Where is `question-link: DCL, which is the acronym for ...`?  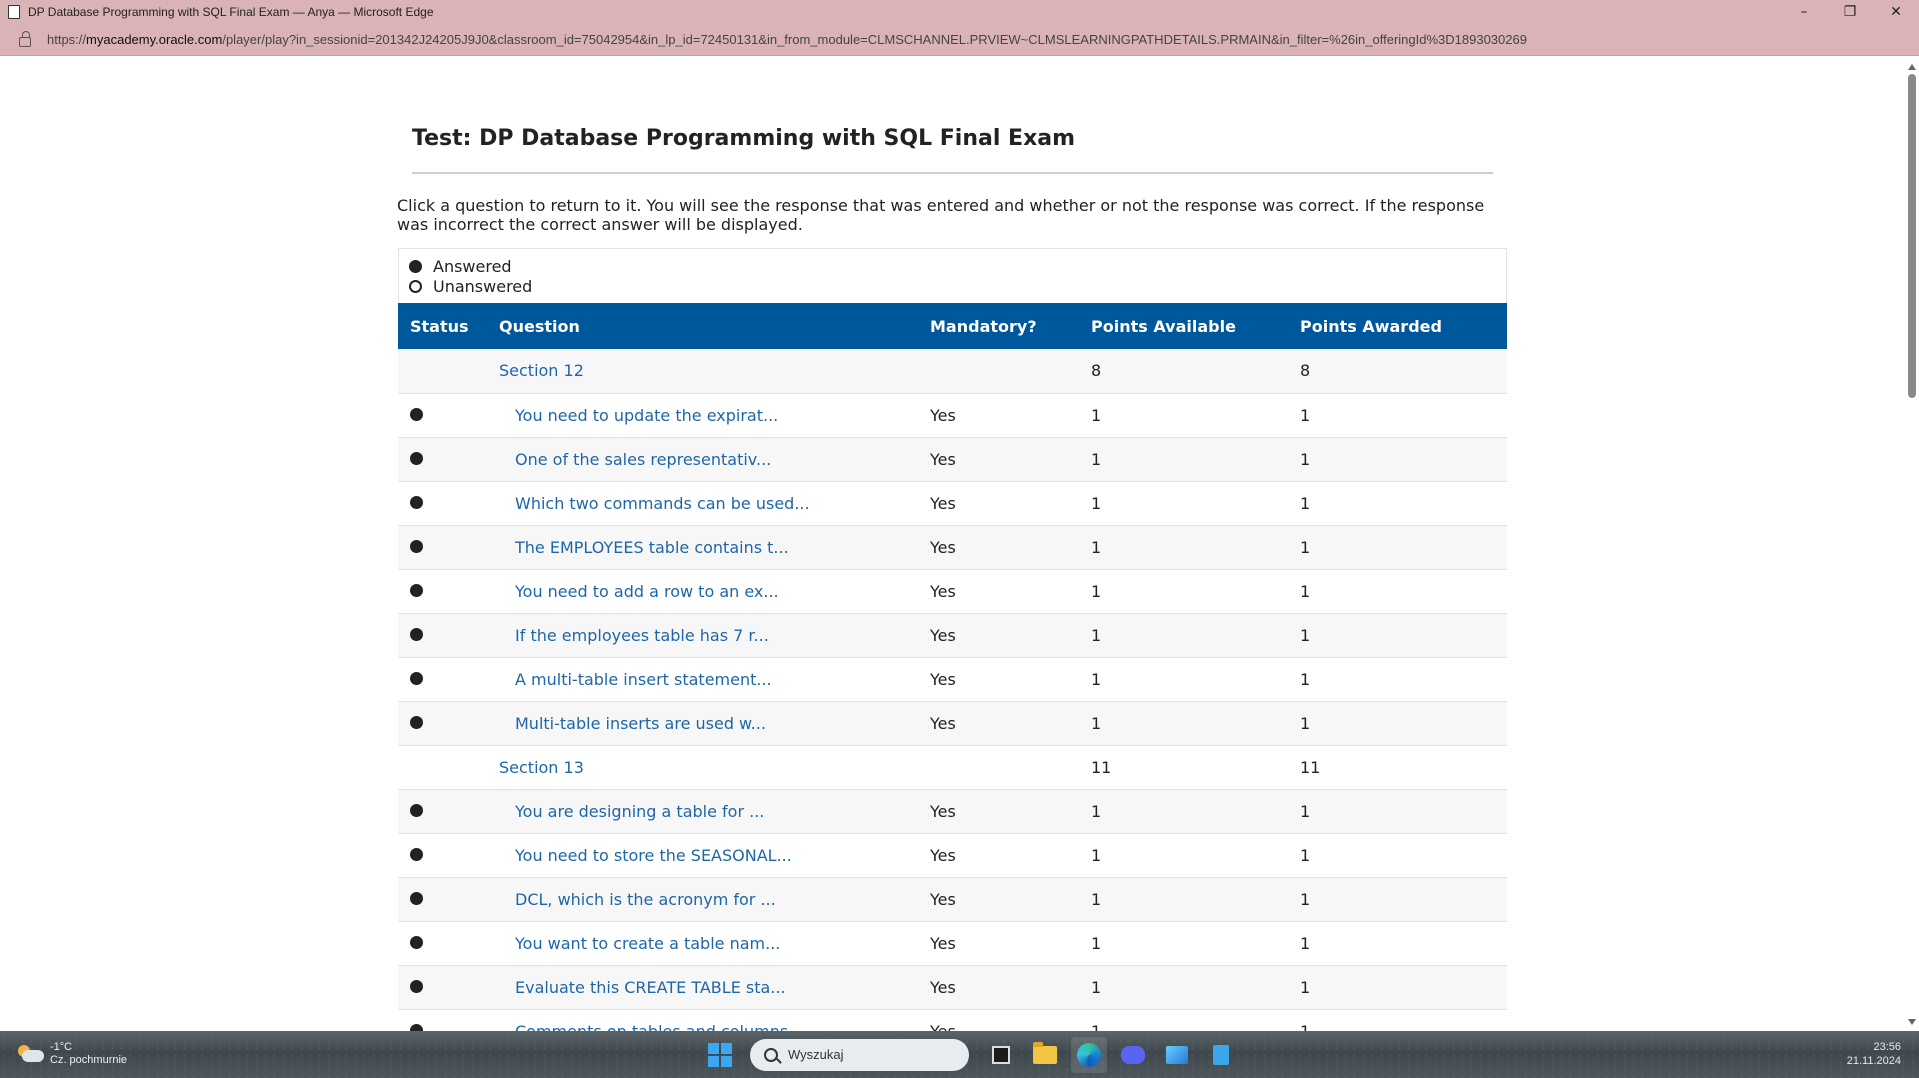 question-link: DCL, which is the acronym for ... is located at coordinates (637, 899).